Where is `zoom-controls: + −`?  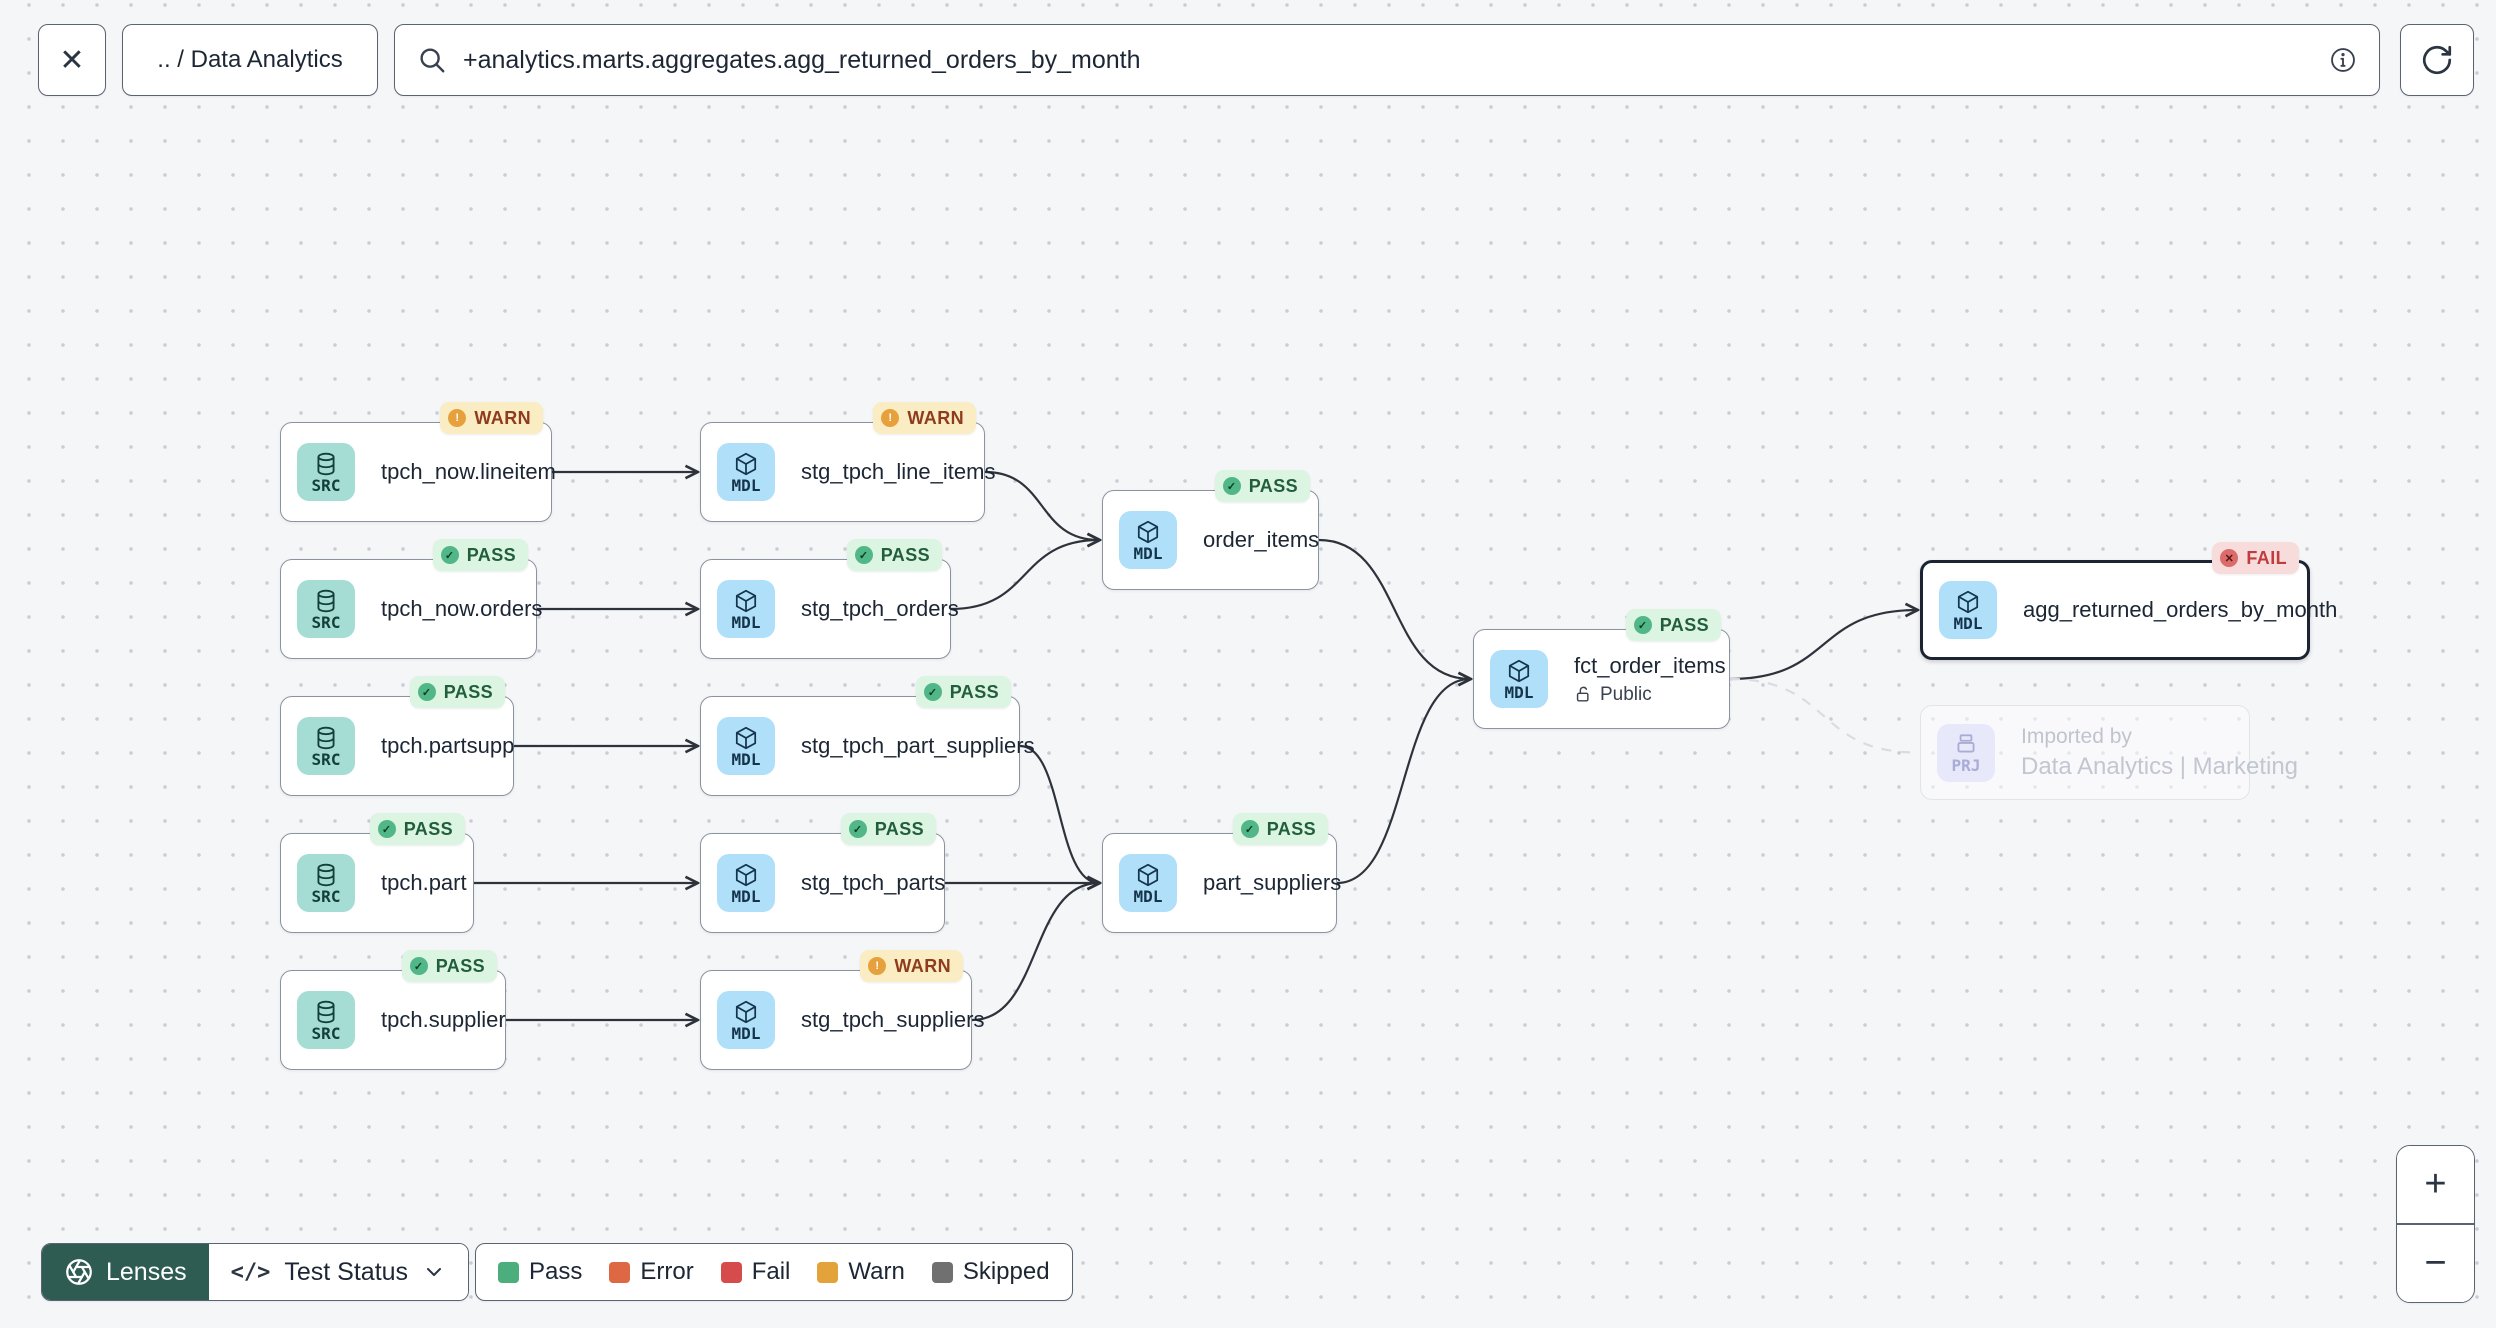
zoom-controls: + − is located at coordinates (2435, 1224).